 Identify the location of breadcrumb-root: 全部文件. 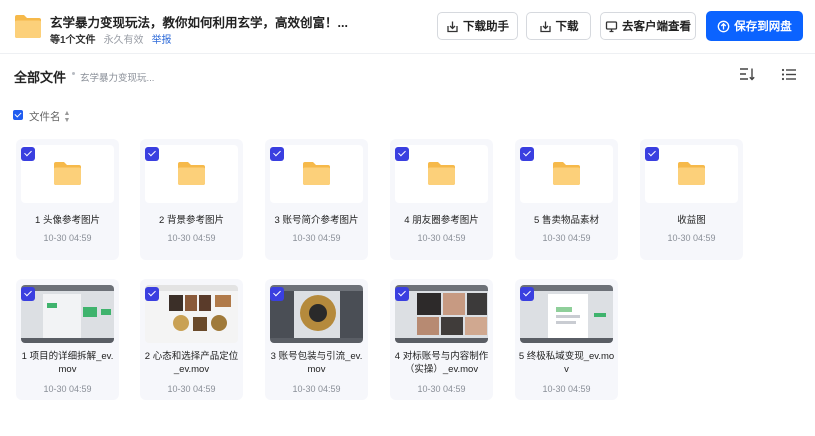
(40, 76).